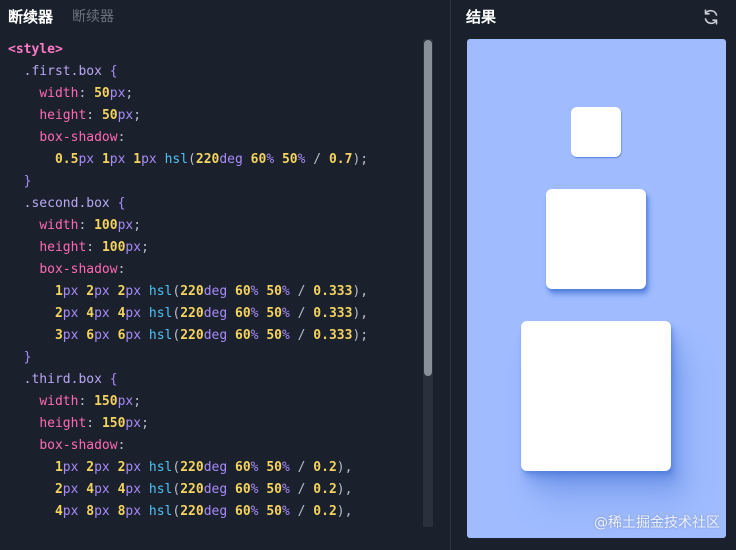 The image size is (736, 550). What do you see at coordinates (62, 71) in the screenshot?
I see `code-selector: .first.box` at bounding box center [62, 71].